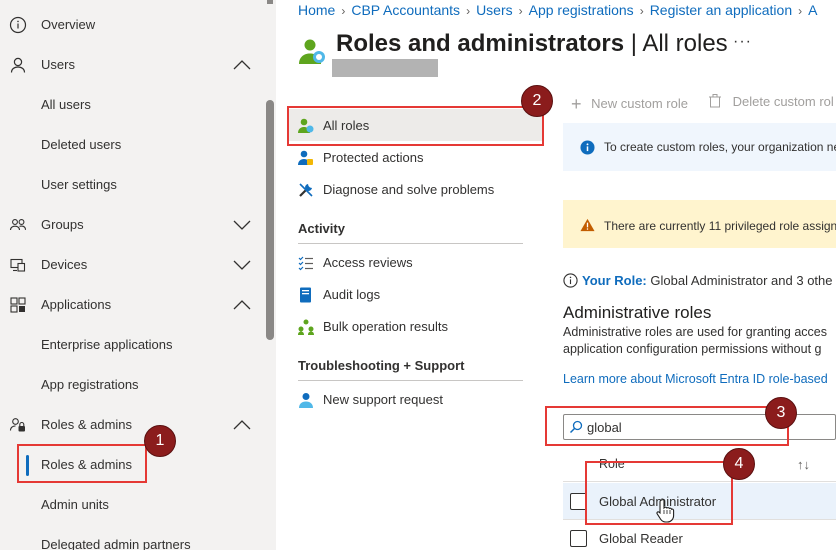 This screenshot has width=836, height=550. I want to click on nav-item-groups: Groups, so click(131, 225).